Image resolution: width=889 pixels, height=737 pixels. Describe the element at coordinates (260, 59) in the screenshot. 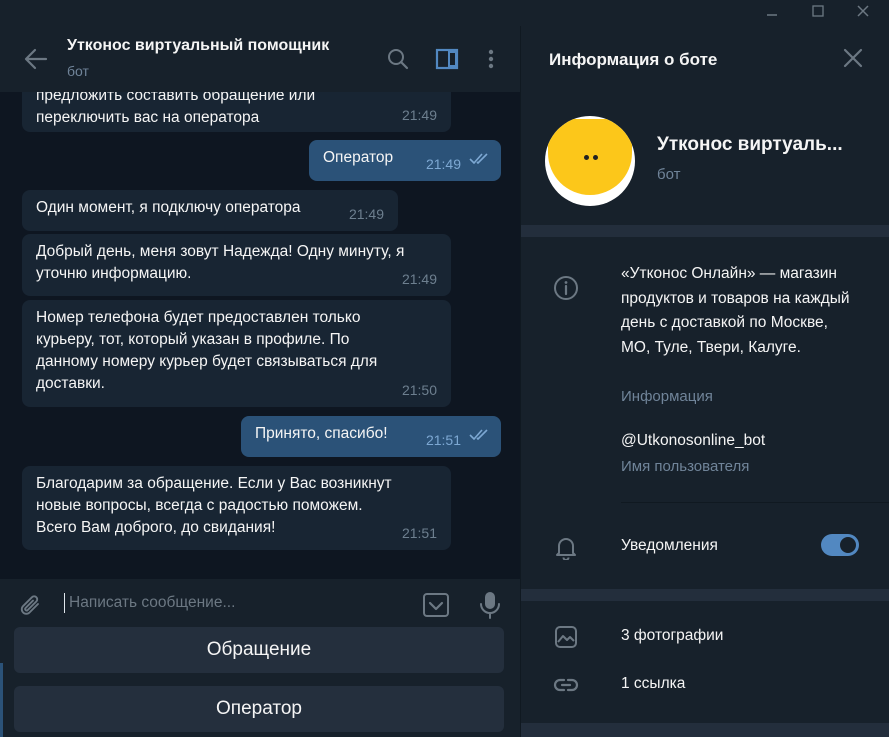

I see `chat-header: Утконос виртуальный помощник бот` at that location.